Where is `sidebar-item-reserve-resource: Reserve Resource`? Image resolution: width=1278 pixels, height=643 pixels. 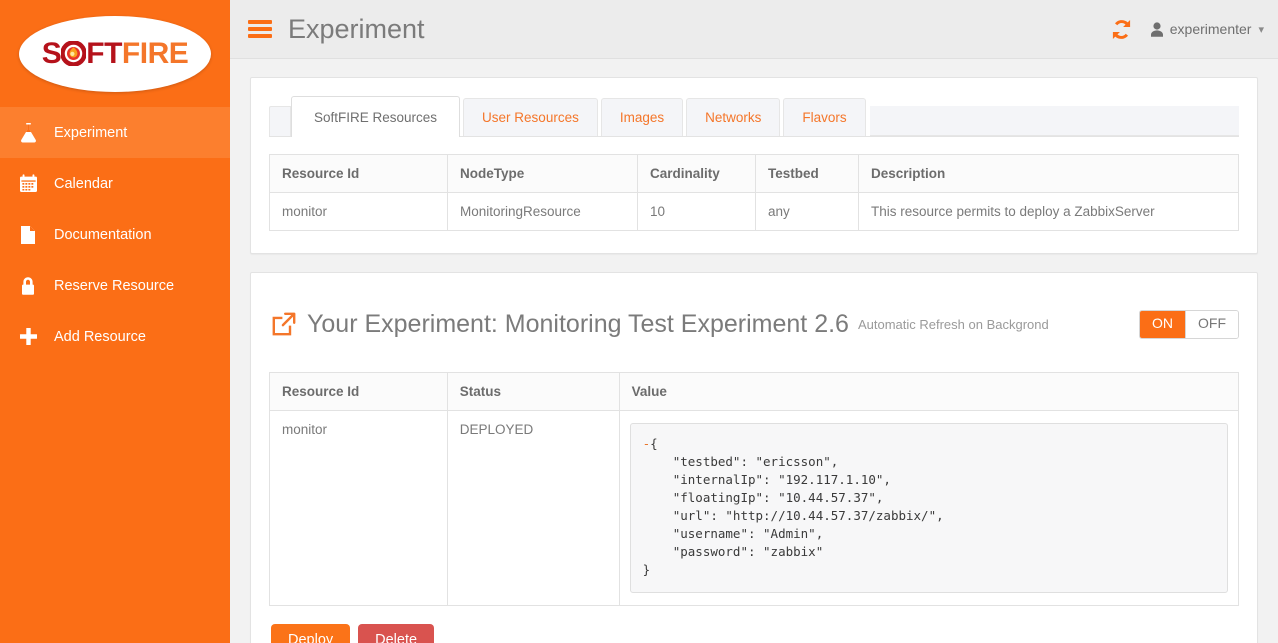 sidebar-item-reserve-resource: Reserve Resource is located at coordinates (115, 285).